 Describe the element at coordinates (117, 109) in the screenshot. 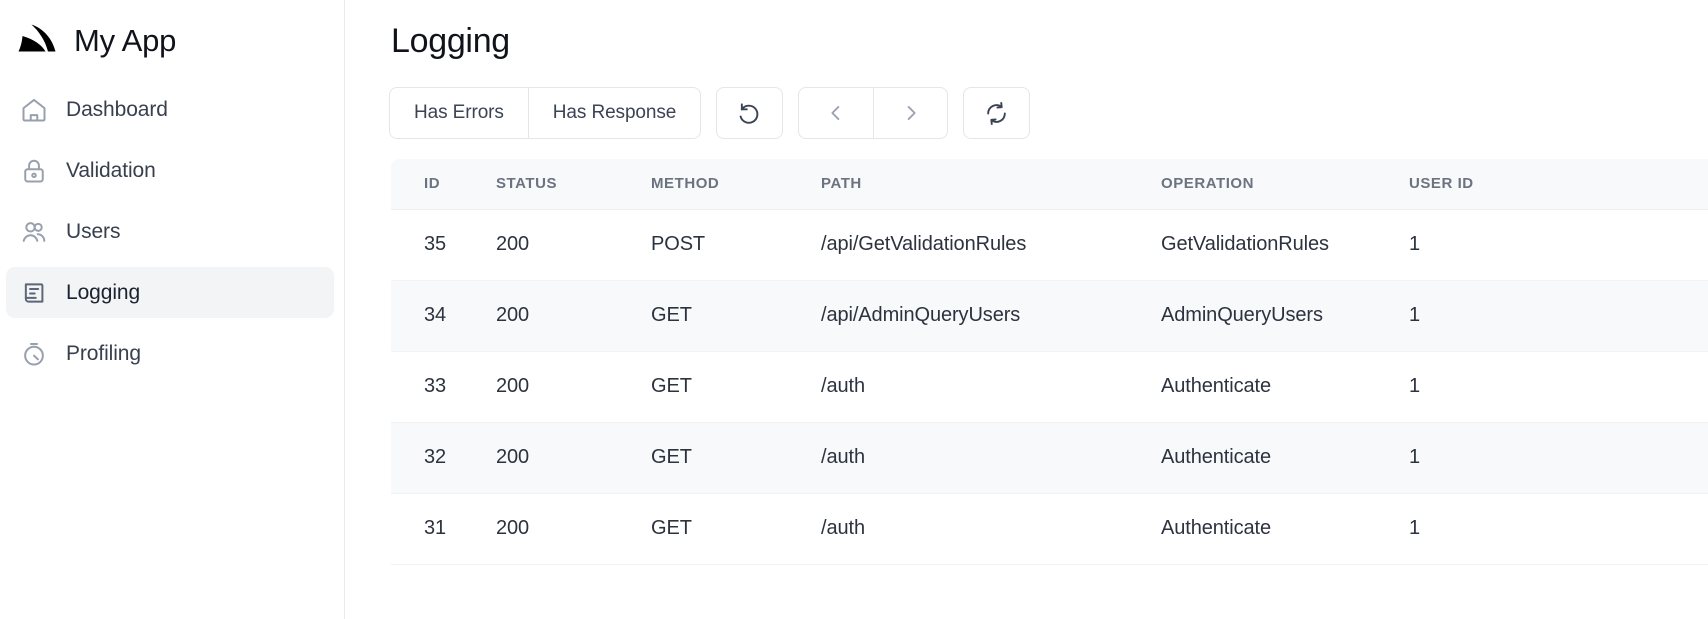

I see `sidebar-item-label: Dashboard` at that location.